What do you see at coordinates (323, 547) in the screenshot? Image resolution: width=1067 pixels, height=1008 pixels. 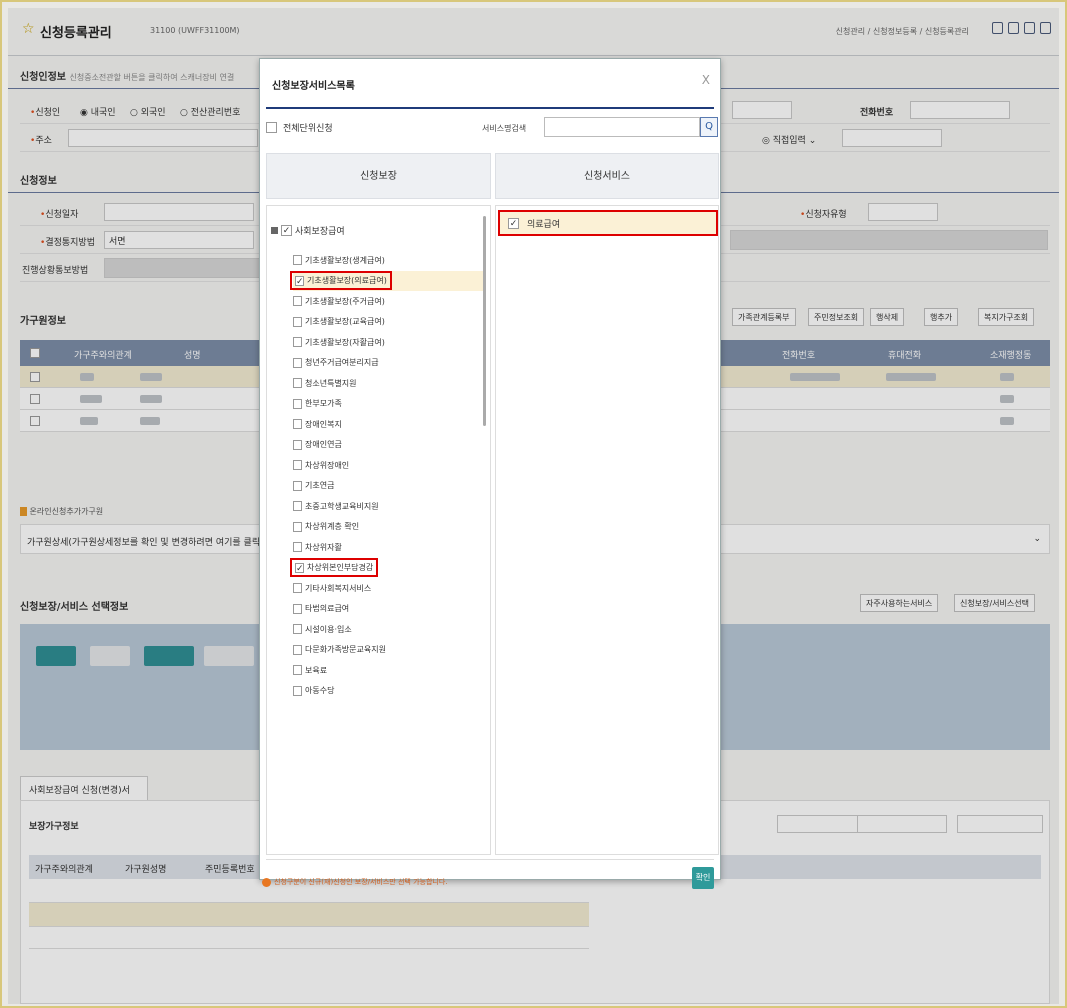 I see `tree-item-label: 차상위자활` at bounding box center [323, 547].